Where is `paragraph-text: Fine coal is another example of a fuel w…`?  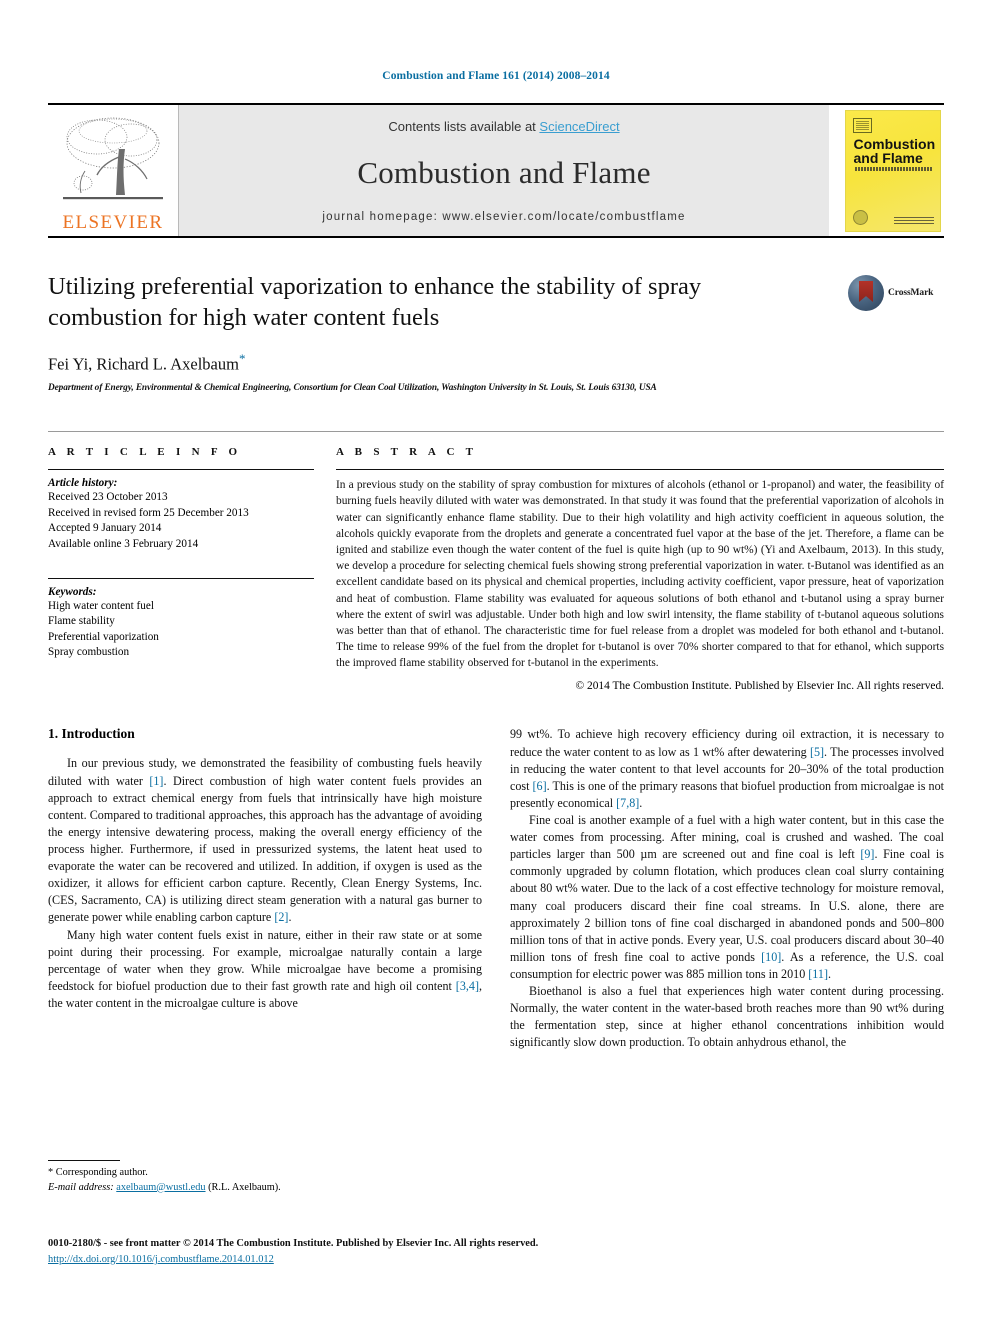
paragraph-text: Fine coal is another example of a fuel w… is located at coordinates (727, 897).